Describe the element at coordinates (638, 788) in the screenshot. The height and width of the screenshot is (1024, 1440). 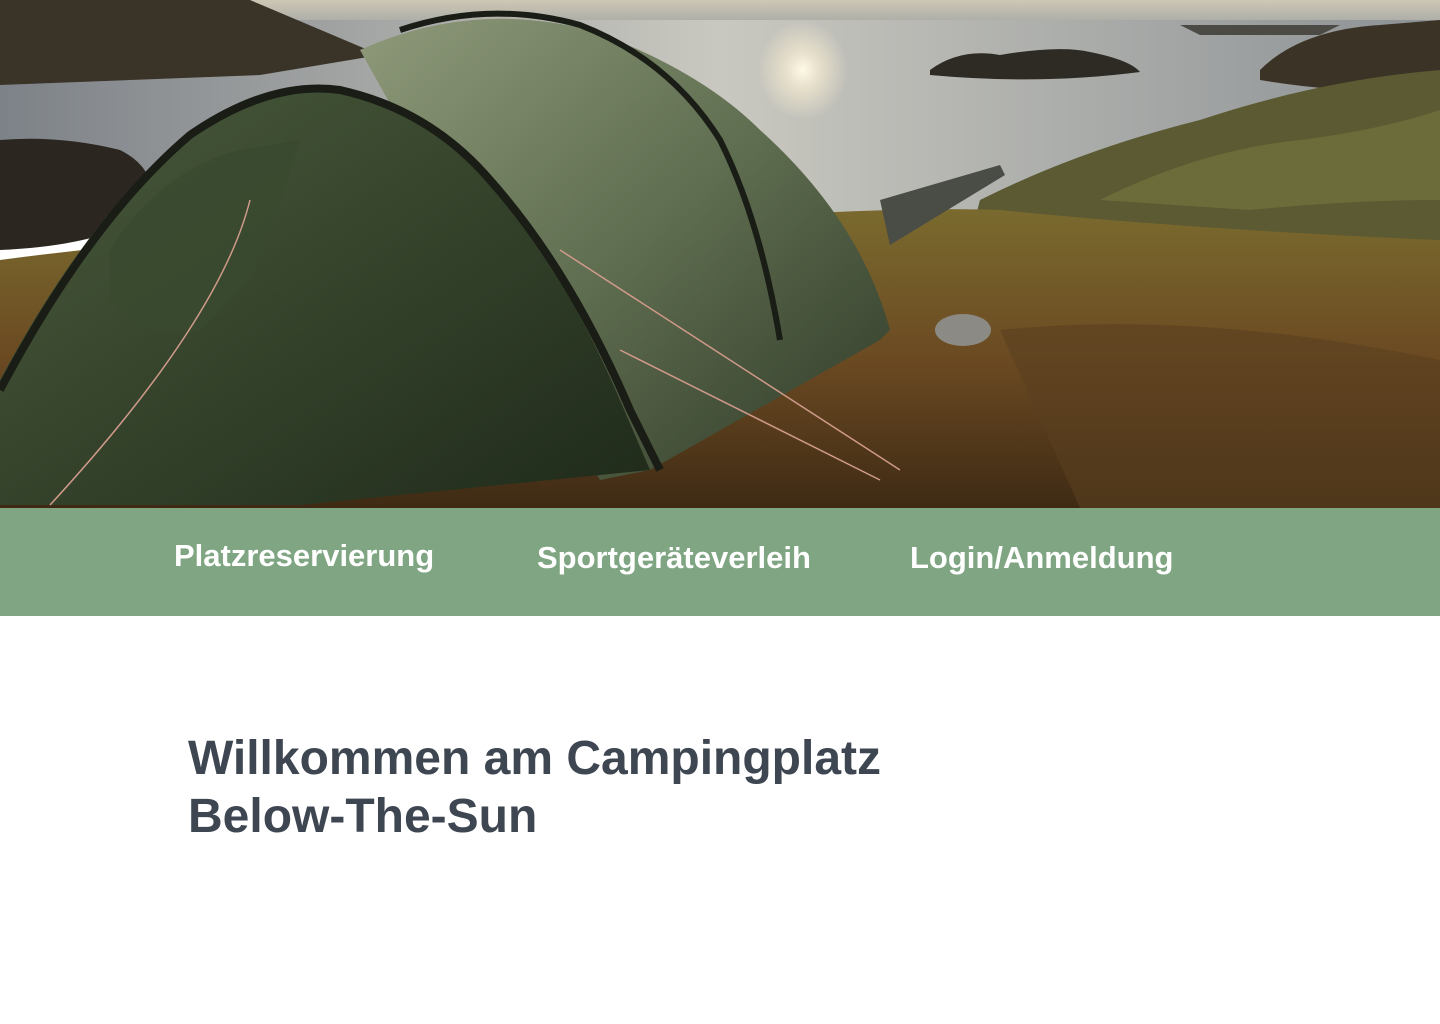
I see `page-title: Willkommen am Campingplatz Below-The-Sun` at that location.